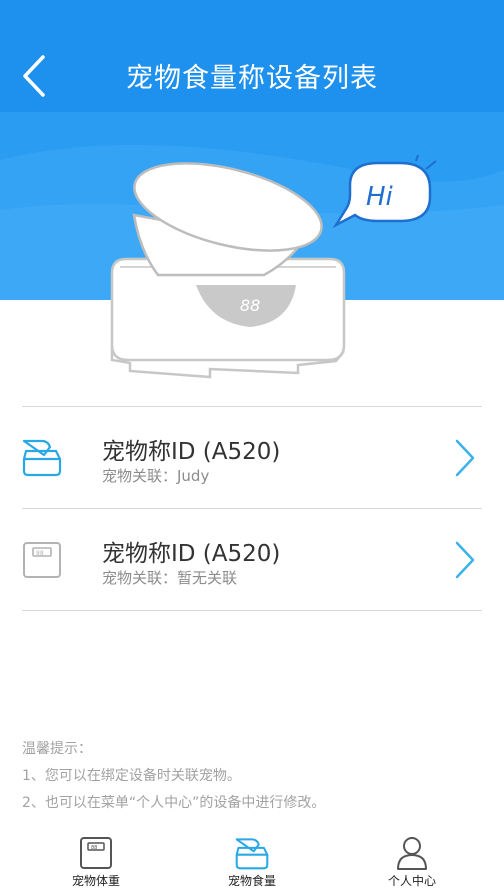 Image resolution: width=504 pixels, height=896 pixels. Describe the element at coordinates (156, 476) in the screenshot. I see `device-pet-link: 宠物关联：Judy` at that location.